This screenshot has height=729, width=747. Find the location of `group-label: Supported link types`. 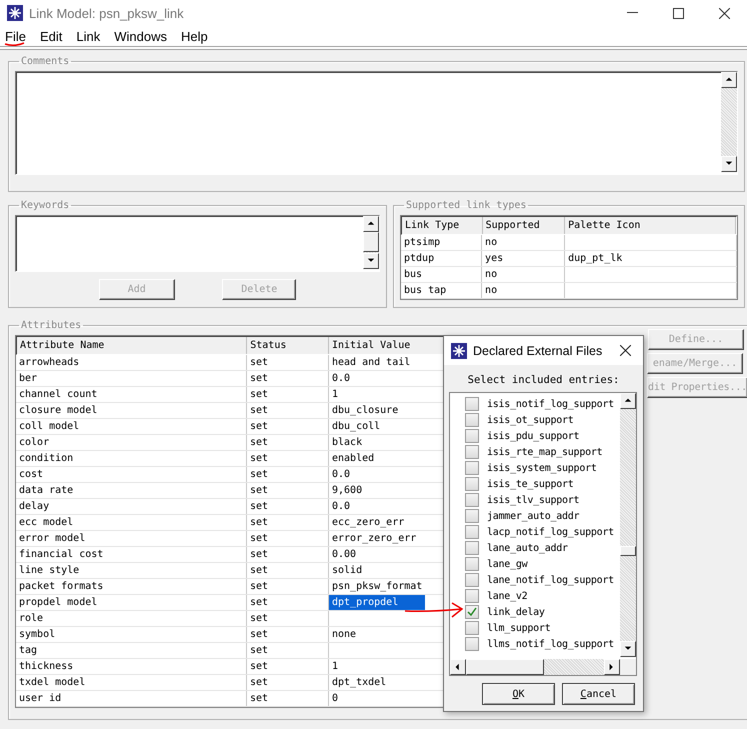

group-label: Supported link types is located at coordinates (466, 205).